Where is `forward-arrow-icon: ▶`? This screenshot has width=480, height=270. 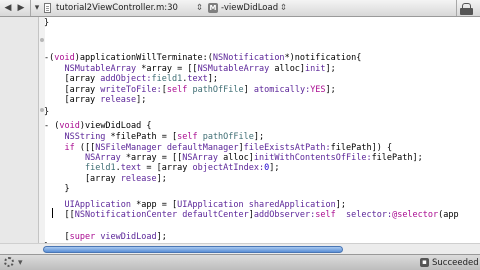
forward-arrow-icon: ▶ is located at coordinates (21, 8).